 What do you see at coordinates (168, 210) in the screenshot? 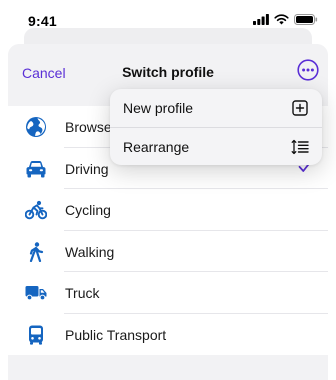
I see `profile-row-cycling: Cycling` at bounding box center [168, 210].